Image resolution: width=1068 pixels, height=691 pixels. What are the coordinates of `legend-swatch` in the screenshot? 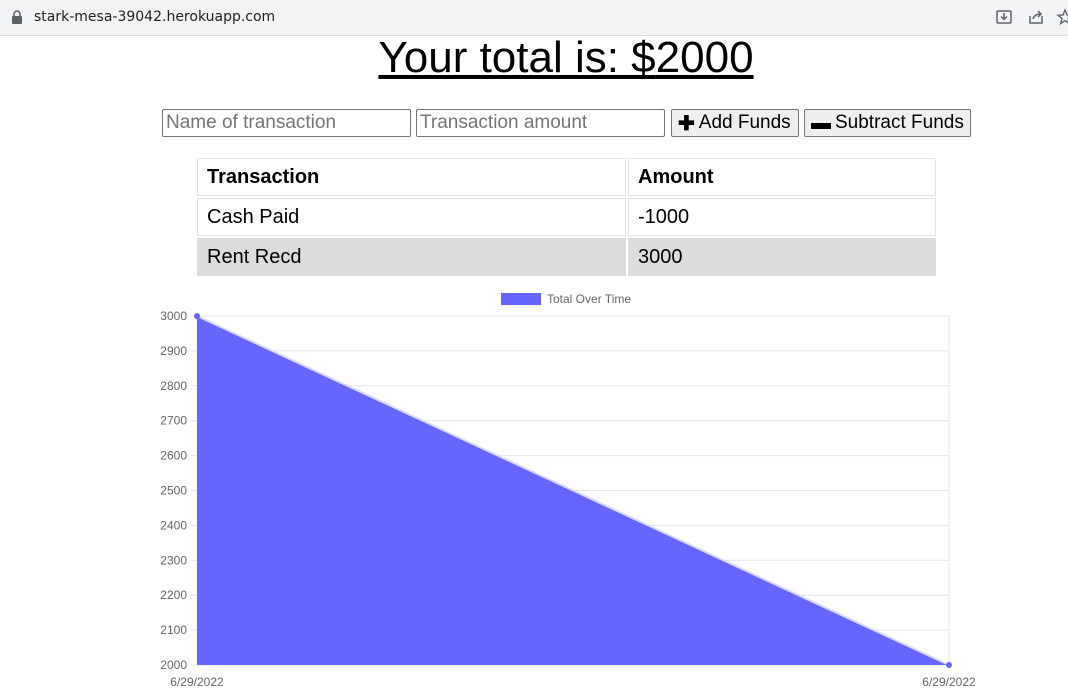 It's located at (521, 299).